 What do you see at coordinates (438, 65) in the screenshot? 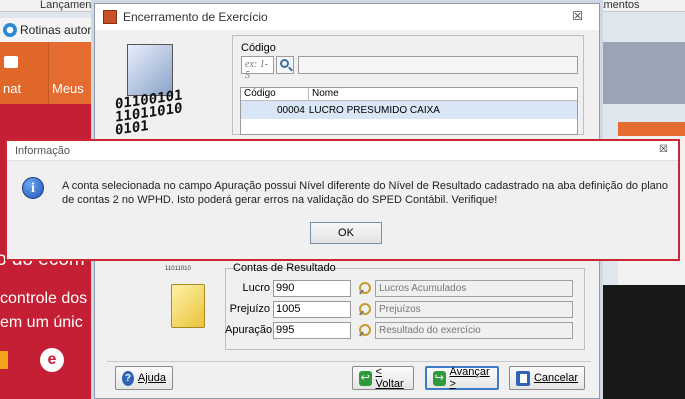
I see `codigo-description-field` at bounding box center [438, 65].